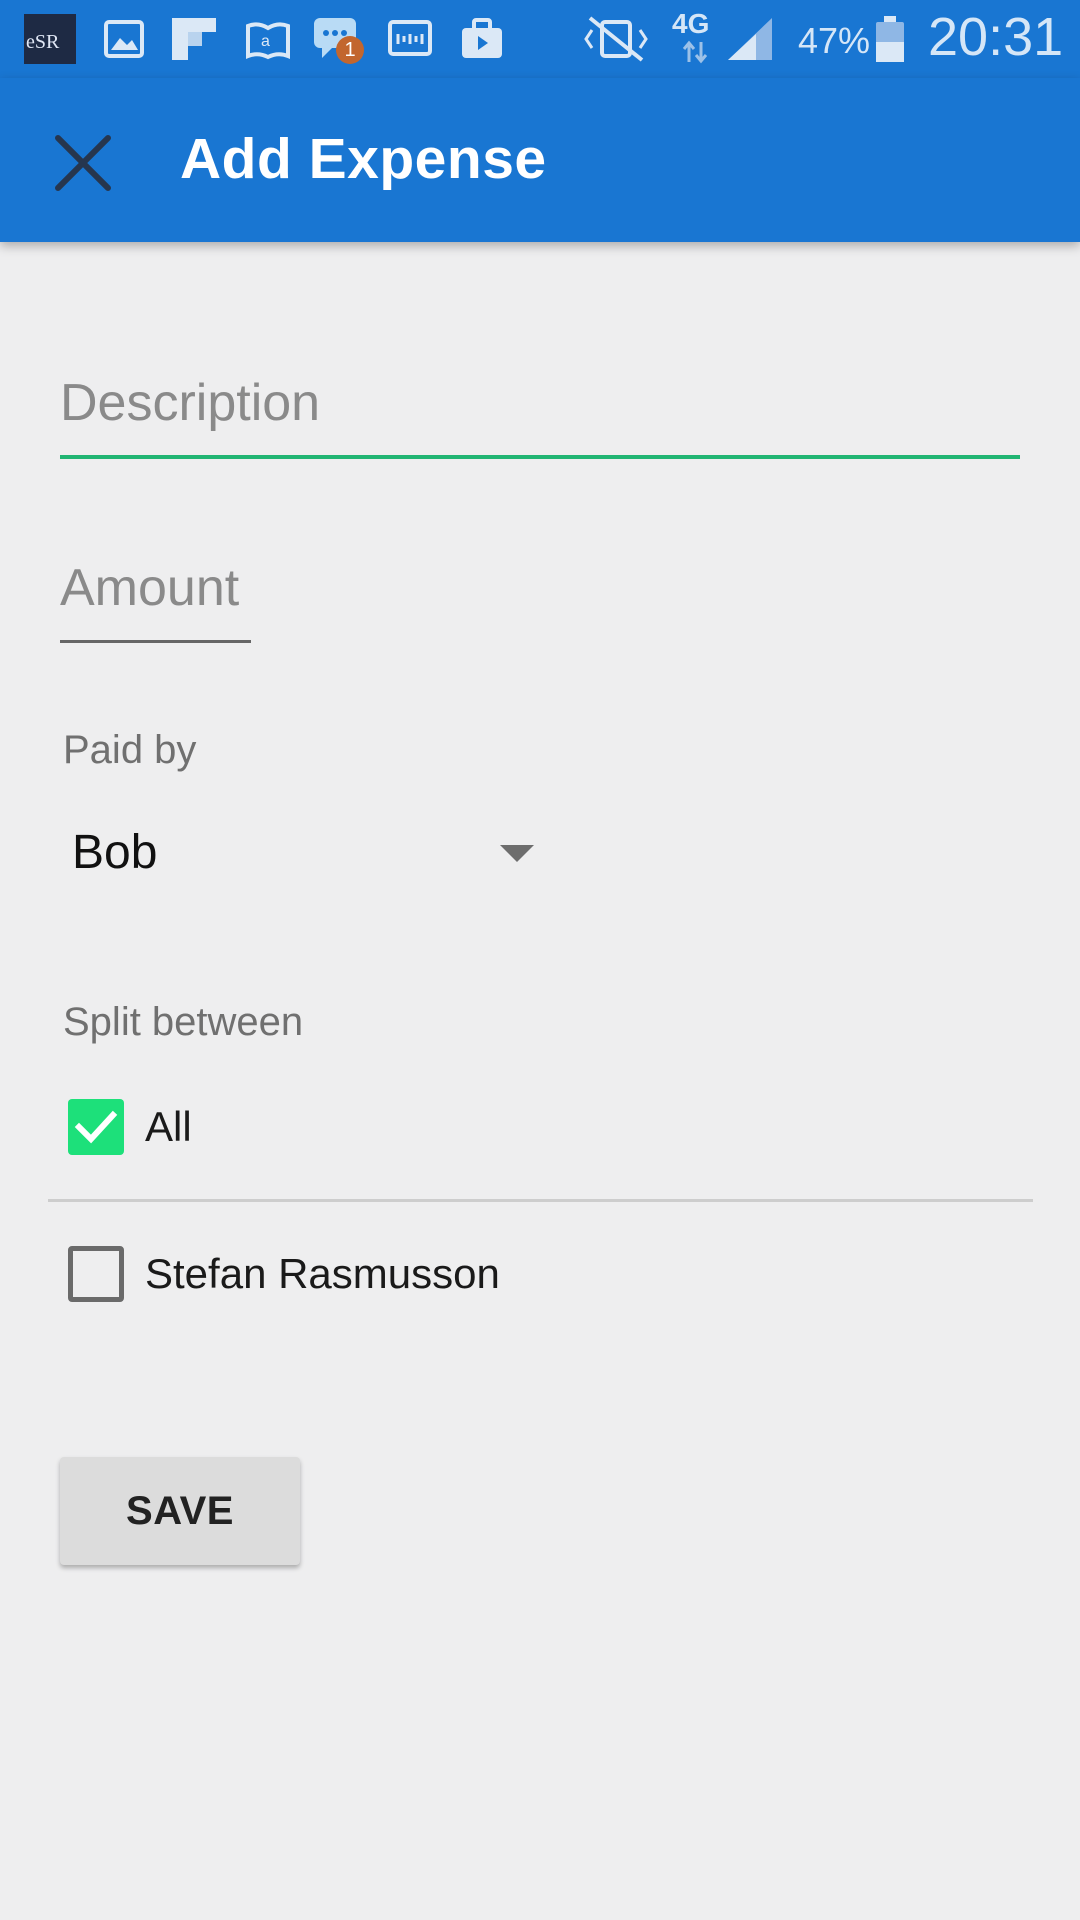 The image size is (1080, 1920). Describe the element at coordinates (156, 588) in the screenshot. I see `amount-input` at that location.